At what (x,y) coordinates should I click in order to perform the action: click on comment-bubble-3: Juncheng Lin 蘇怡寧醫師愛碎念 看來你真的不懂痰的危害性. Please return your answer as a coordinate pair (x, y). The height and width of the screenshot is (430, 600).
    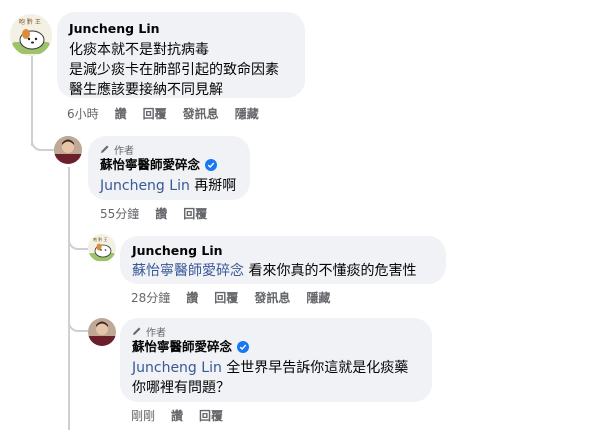
    Looking at the image, I should click on (283, 260).